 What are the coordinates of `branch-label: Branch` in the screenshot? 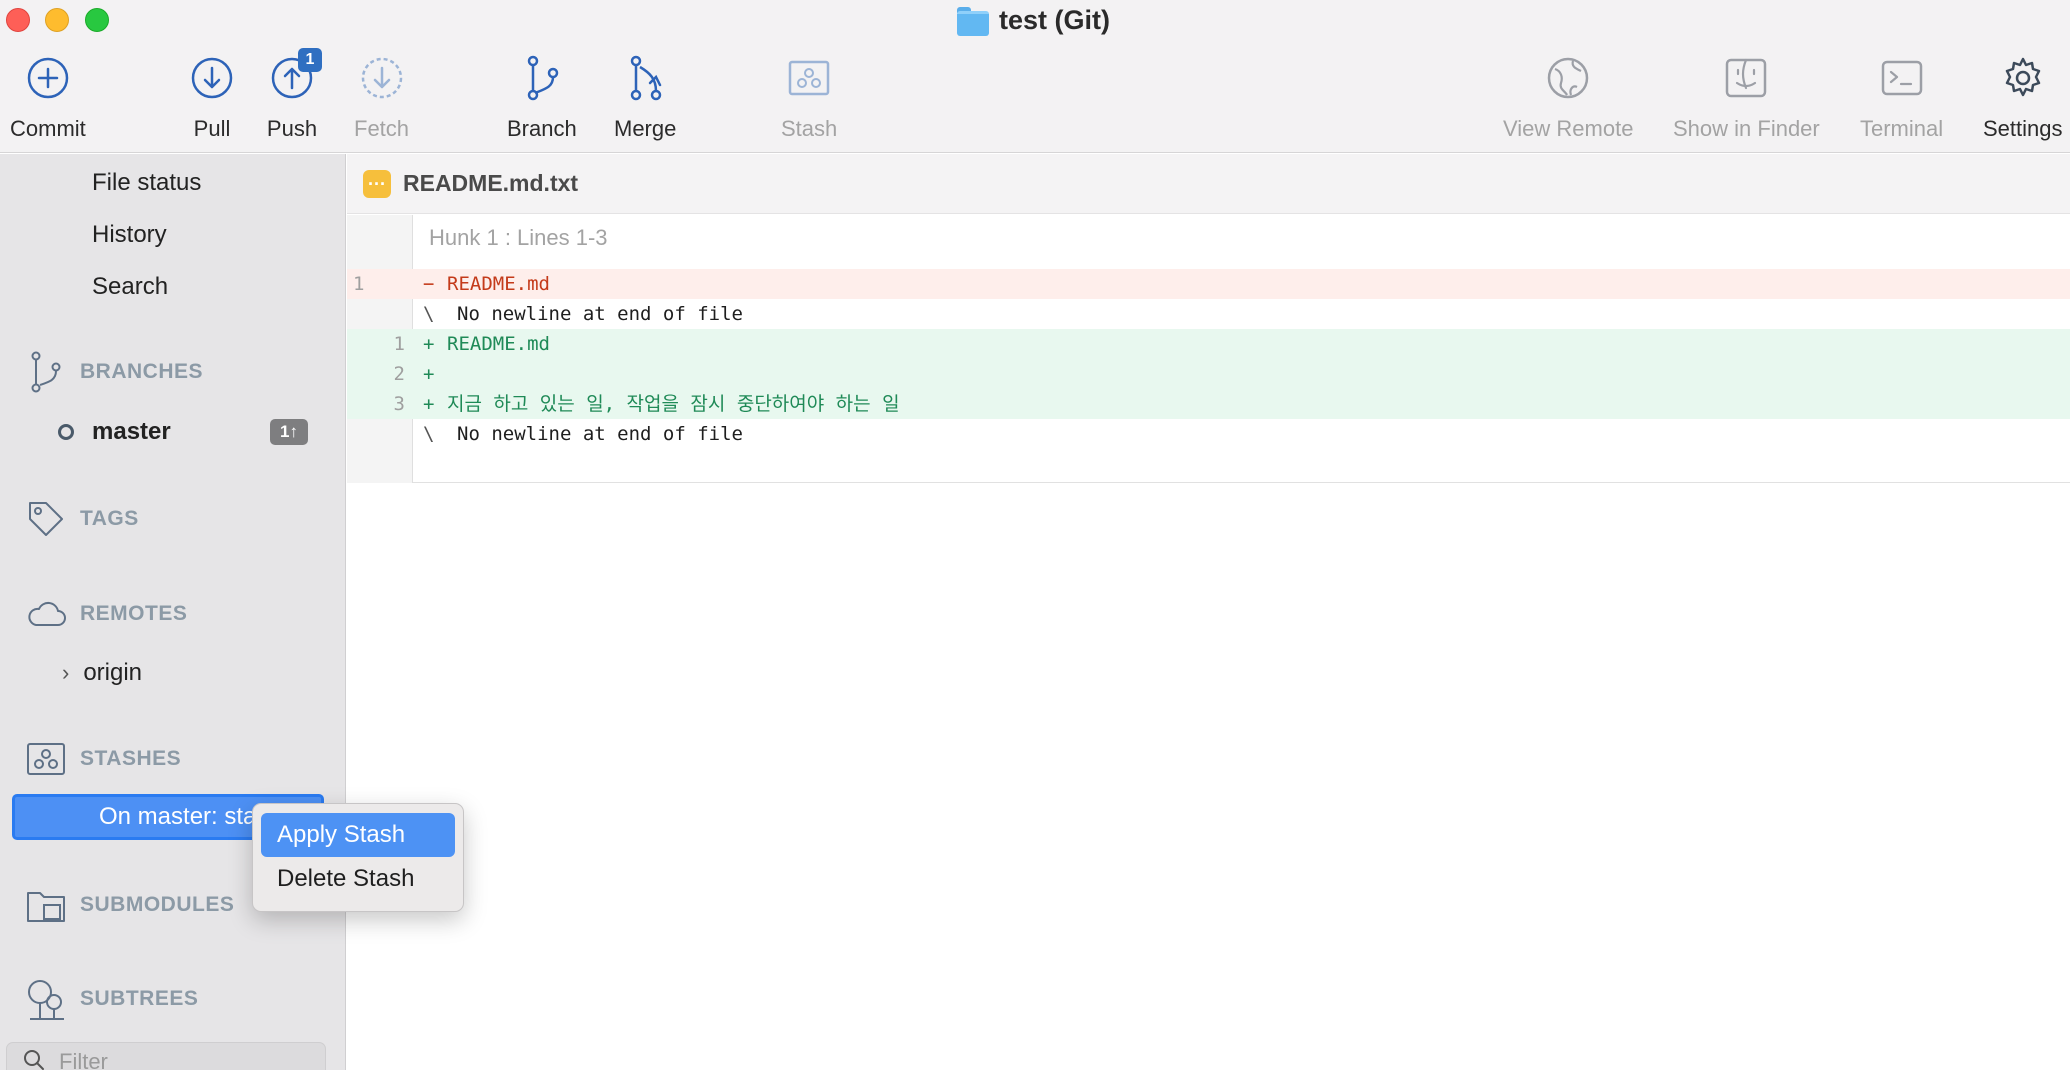 It's located at (542, 128).